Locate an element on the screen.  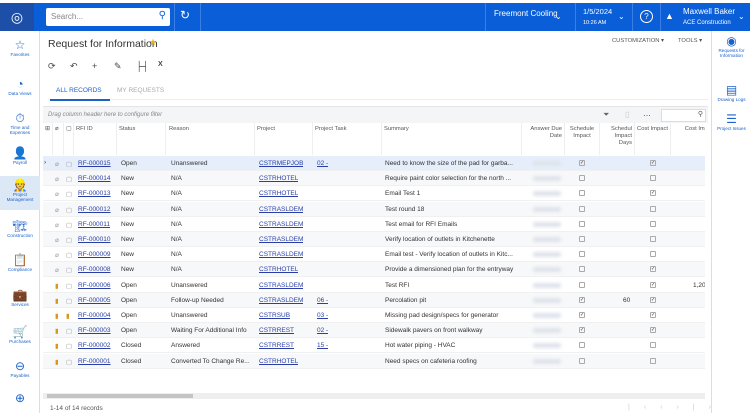
rfi-id-link: RF-000005 is located at coordinates (94, 300).